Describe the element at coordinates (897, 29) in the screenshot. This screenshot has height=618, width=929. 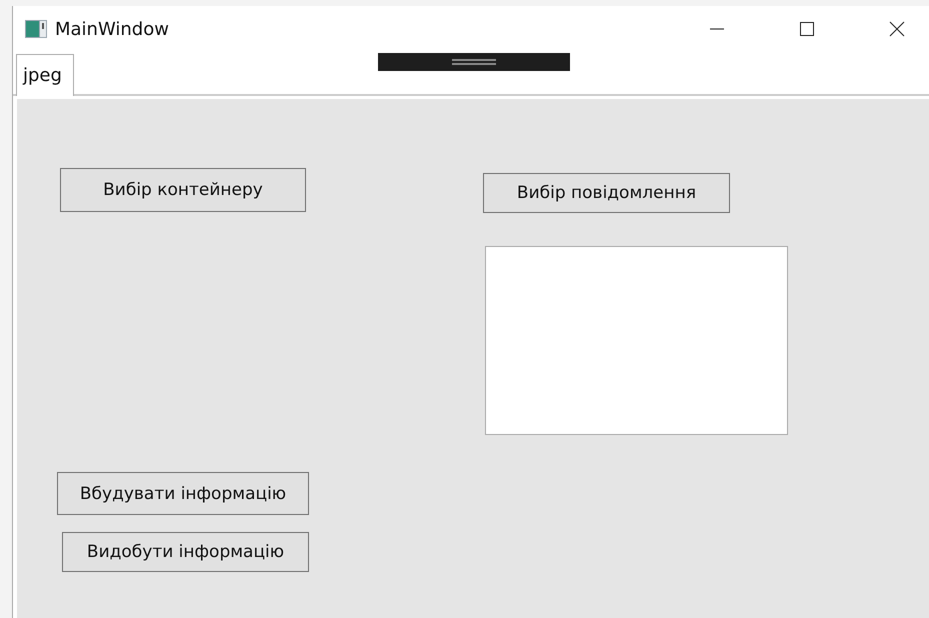
I see `close-icon` at that location.